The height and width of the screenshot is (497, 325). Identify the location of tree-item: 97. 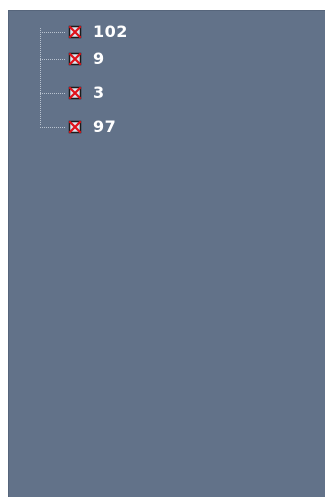
(78, 127).